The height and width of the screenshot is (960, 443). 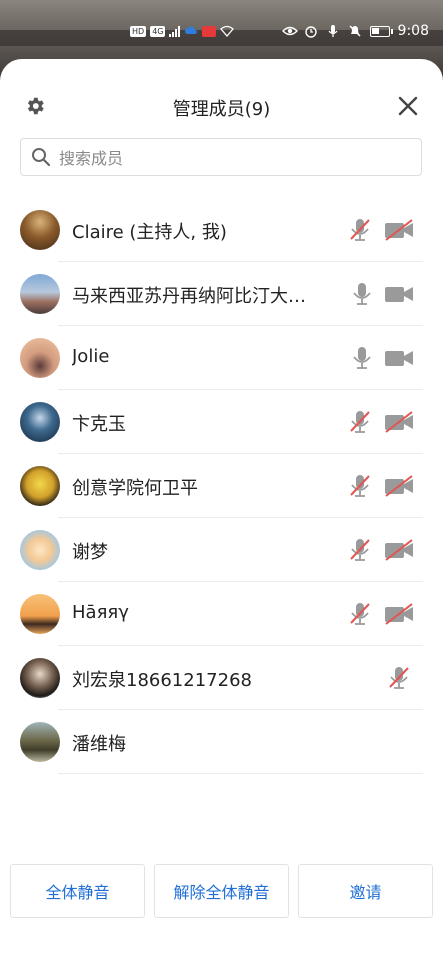 I want to click on invite-button: 邀请, so click(x=365, y=891).